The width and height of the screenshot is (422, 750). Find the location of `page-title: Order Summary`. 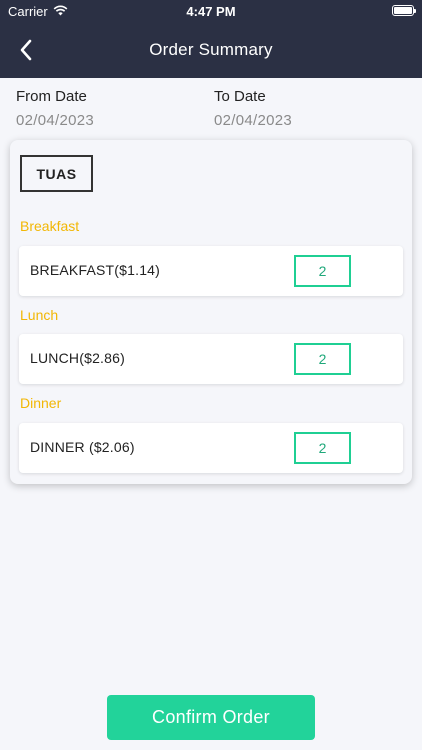

page-title: Order Summary is located at coordinates (211, 49).